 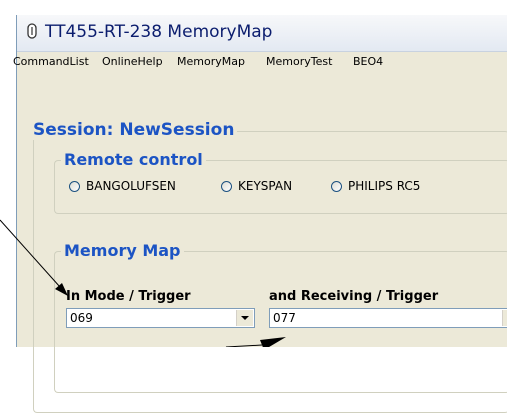 What do you see at coordinates (273, 342) in the screenshot?
I see `arrow-head-bottom-icon` at bounding box center [273, 342].